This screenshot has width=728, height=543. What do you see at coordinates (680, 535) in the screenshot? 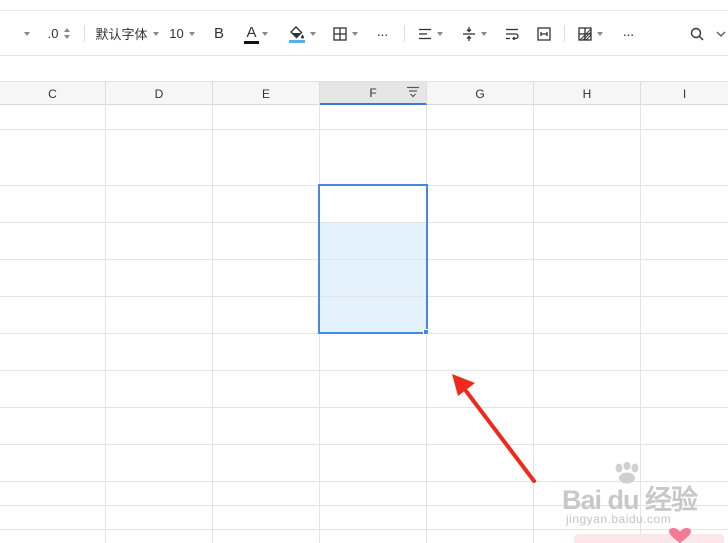
I see `heart-icon` at bounding box center [680, 535].